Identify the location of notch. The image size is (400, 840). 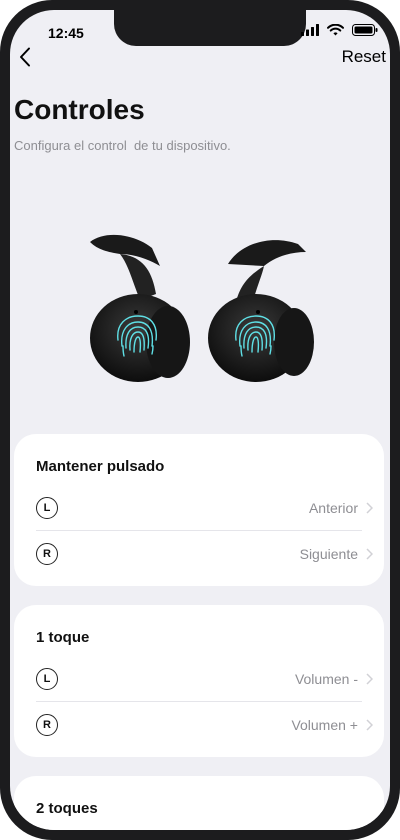
(210, 28).